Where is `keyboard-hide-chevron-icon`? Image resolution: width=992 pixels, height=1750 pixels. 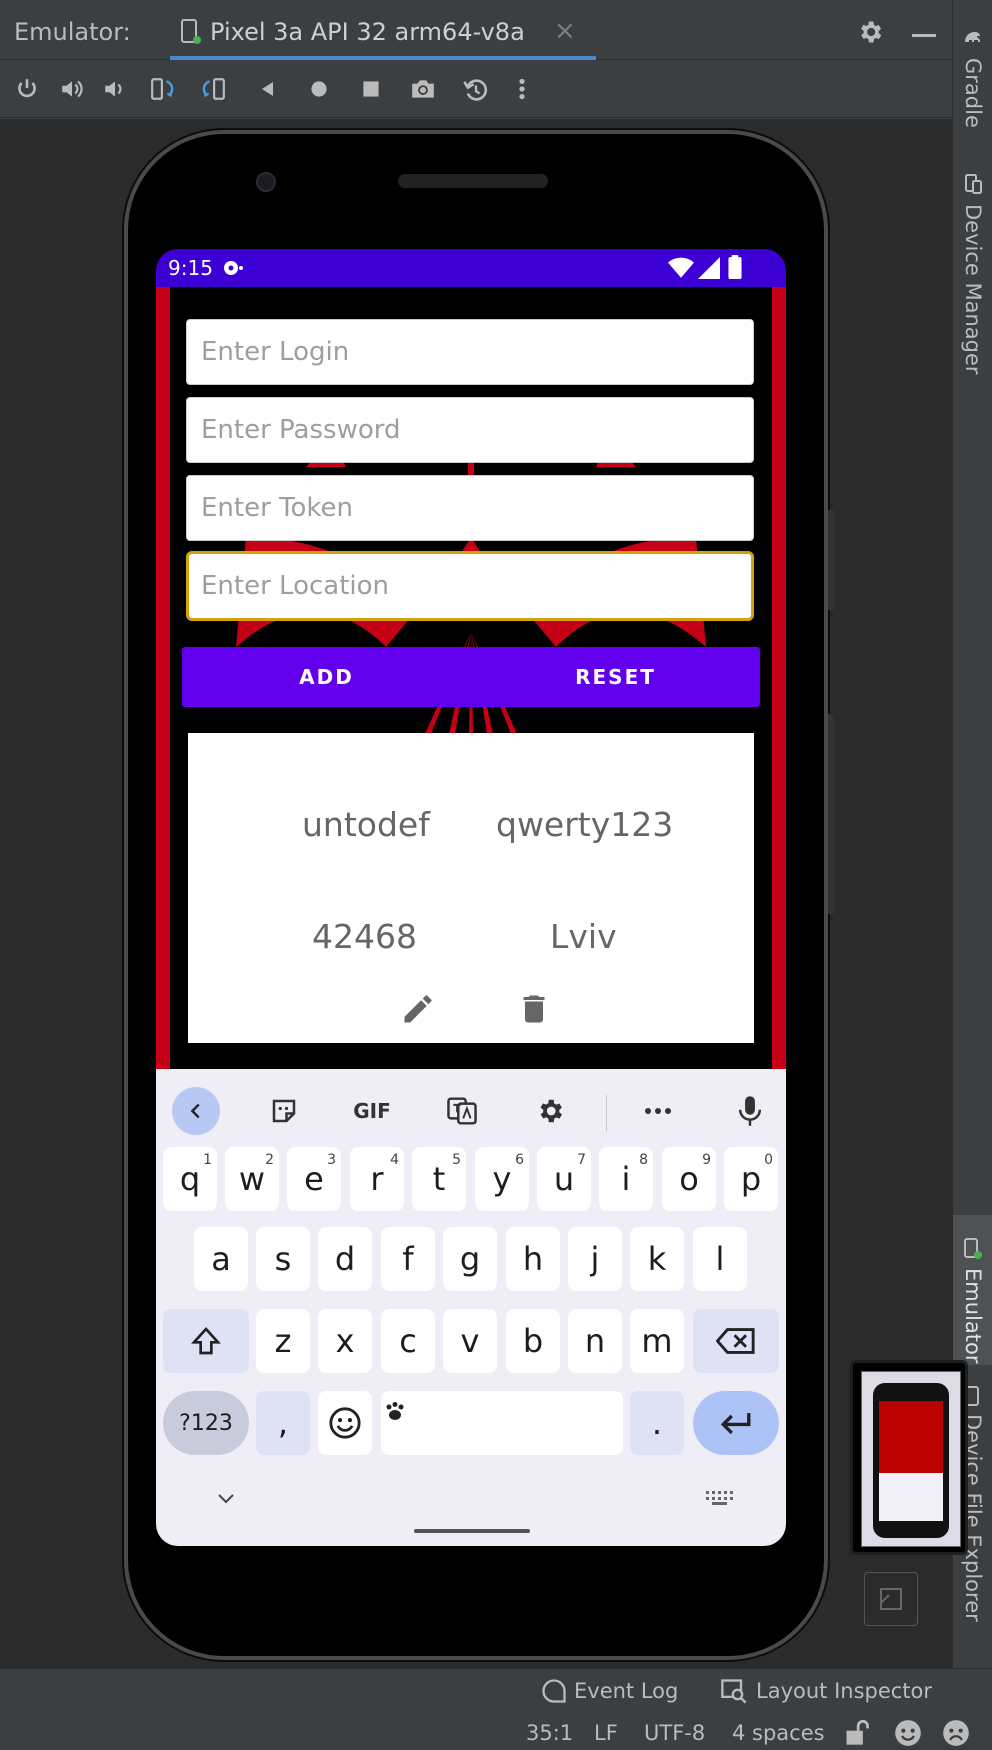 keyboard-hide-chevron-icon is located at coordinates (226, 1500).